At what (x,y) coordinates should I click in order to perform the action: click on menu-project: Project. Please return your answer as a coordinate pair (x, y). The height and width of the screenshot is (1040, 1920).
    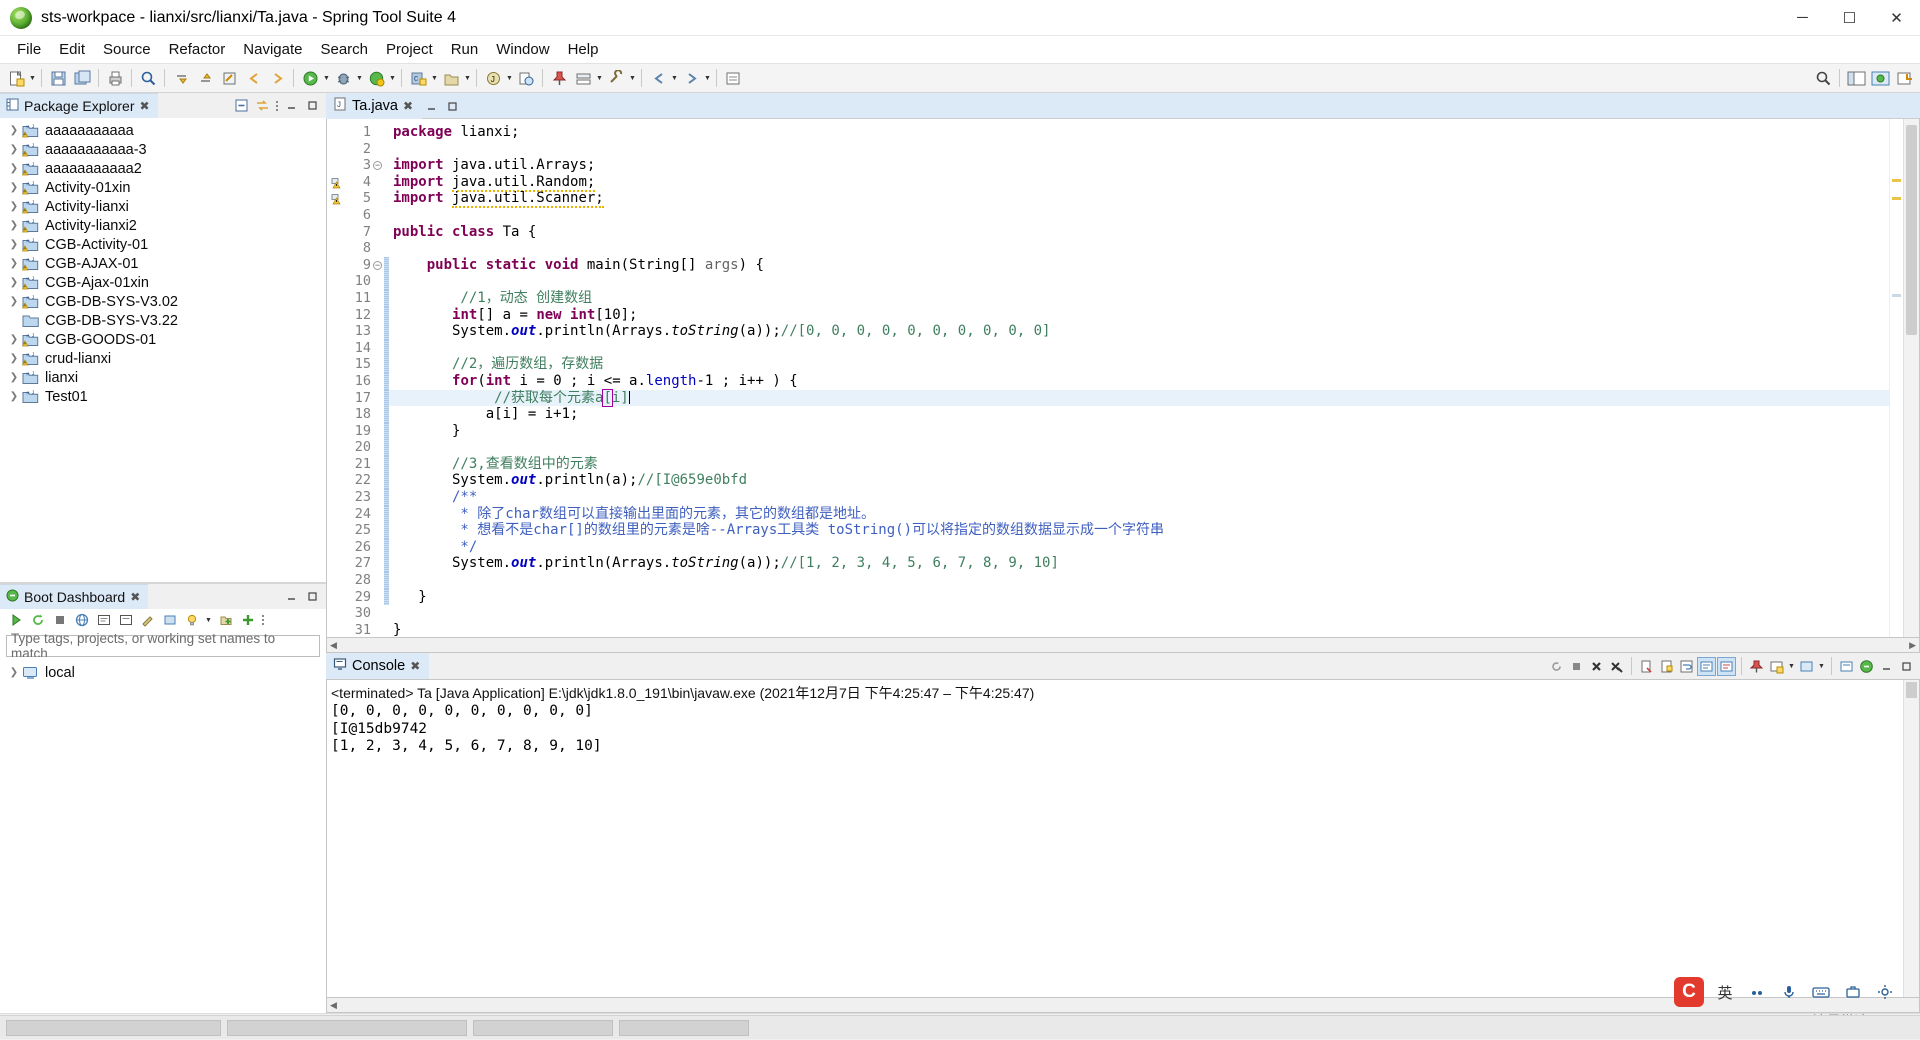
    Looking at the image, I should click on (409, 49).